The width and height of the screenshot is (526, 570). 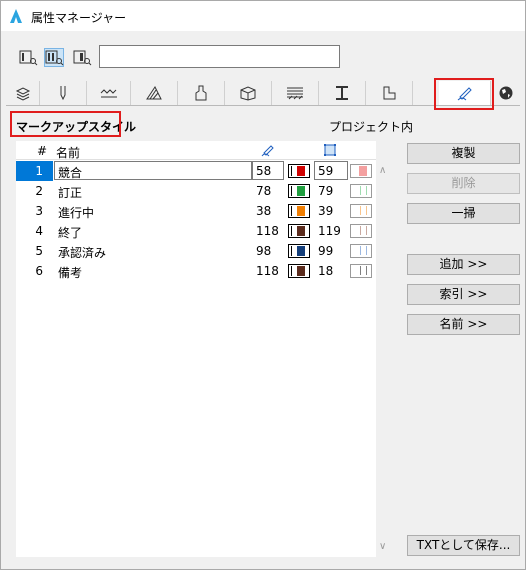 I want to click on tab-fills, so click(x=154, y=93).